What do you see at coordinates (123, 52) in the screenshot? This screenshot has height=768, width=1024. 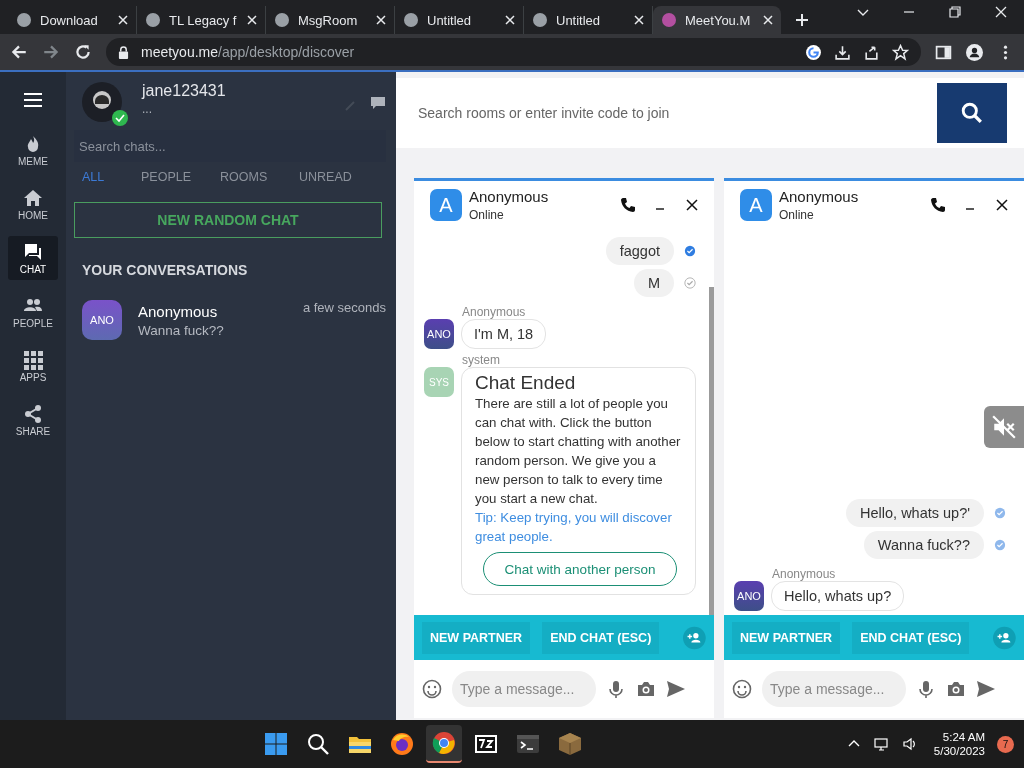 I see `lock-icon` at bounding box center [123, 52].